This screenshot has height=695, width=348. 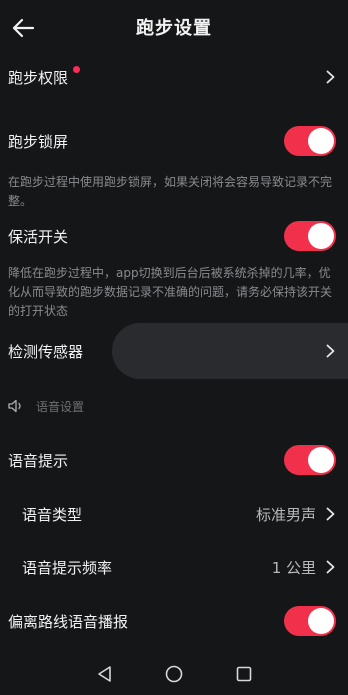 What do you see at coordinates (174, 236) in the screenshot?
I see `keep-alive-row: 保活开关` at bounding box center [174, 236].